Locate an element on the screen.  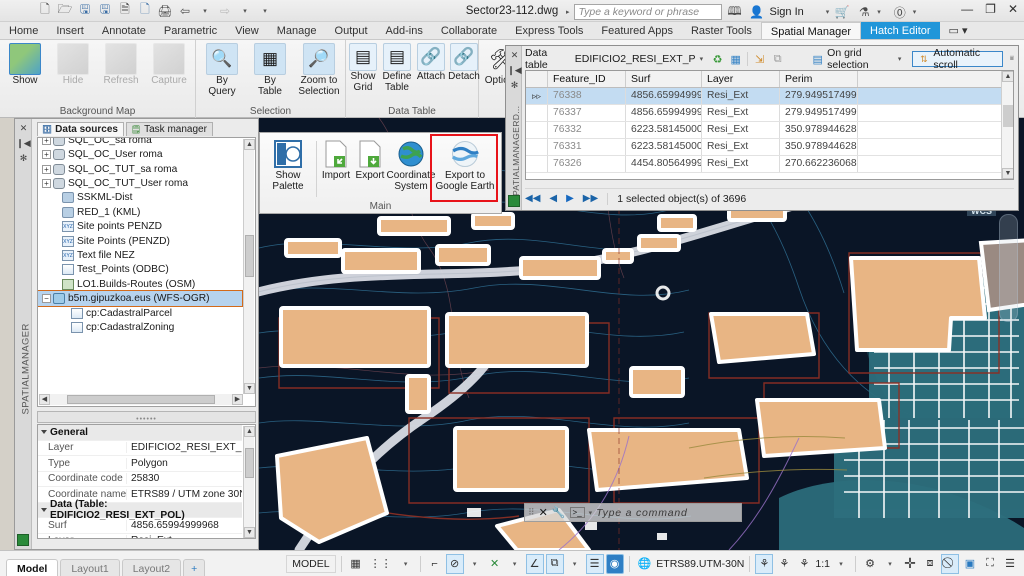
close-icon: ✕ is located at coordinates (514, 55).